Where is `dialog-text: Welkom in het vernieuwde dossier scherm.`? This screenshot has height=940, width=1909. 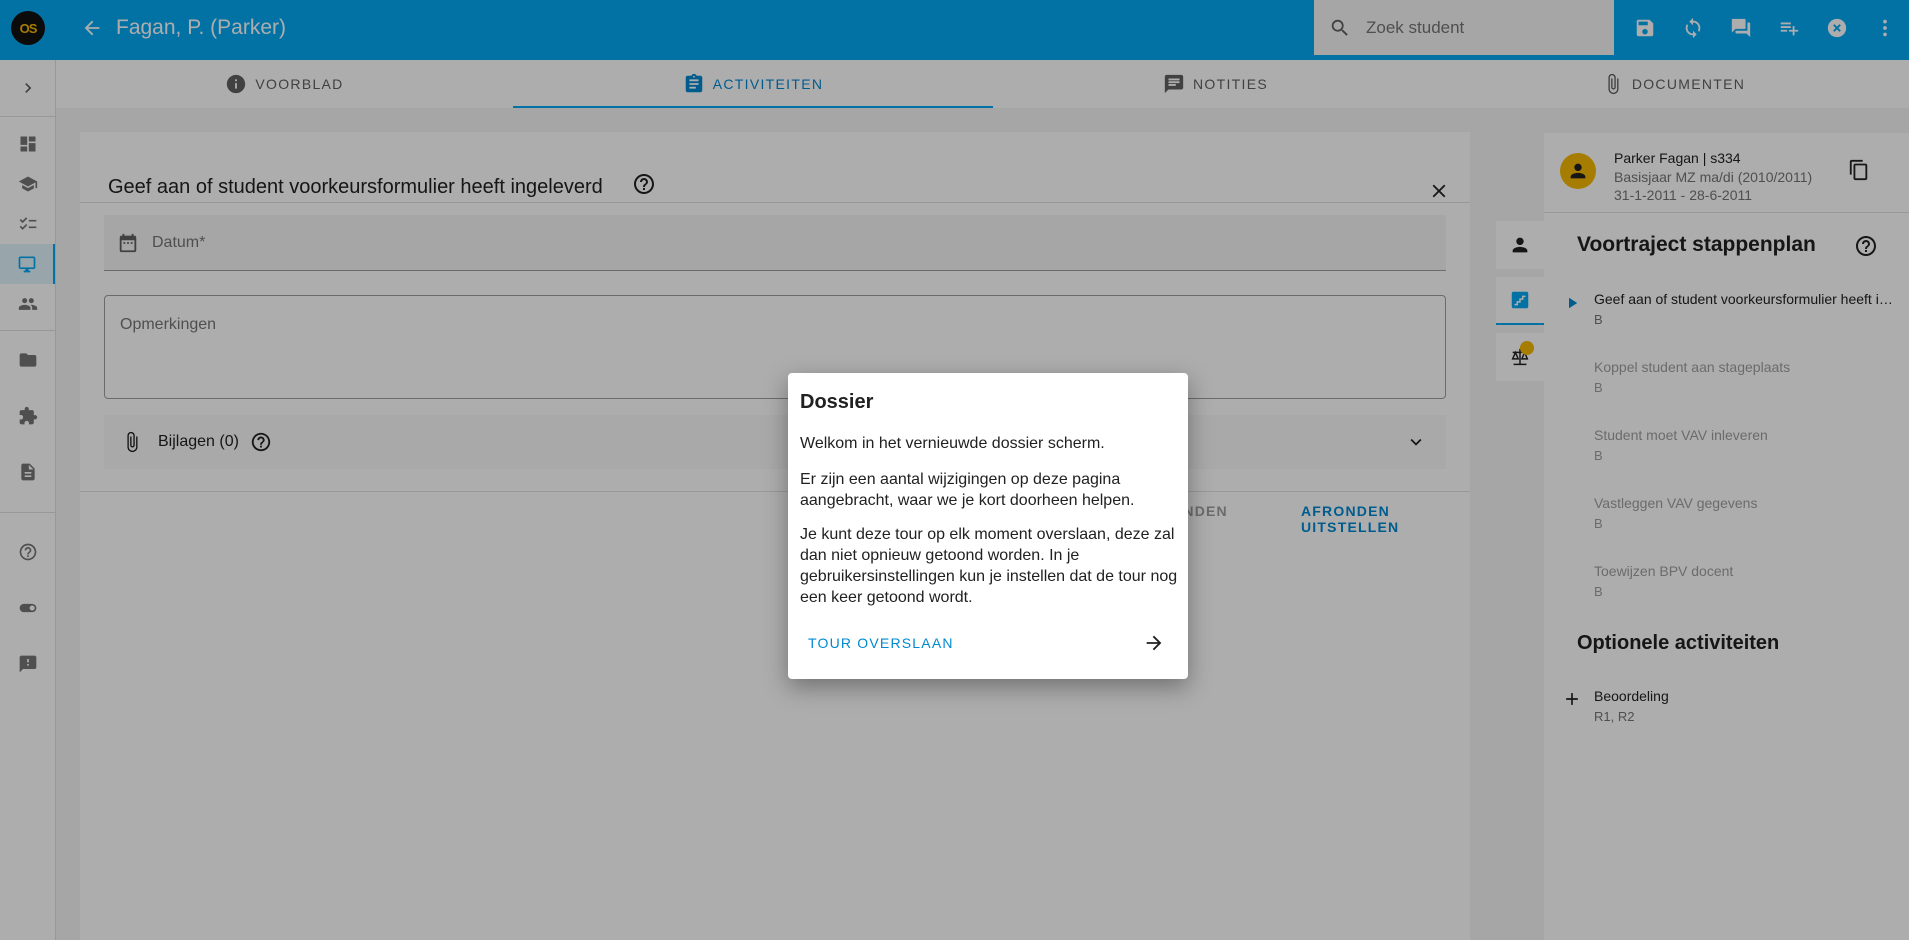 dialog-text: Welkom in het vernieuwde dossier scherm. is located at coordinates (952, 443).